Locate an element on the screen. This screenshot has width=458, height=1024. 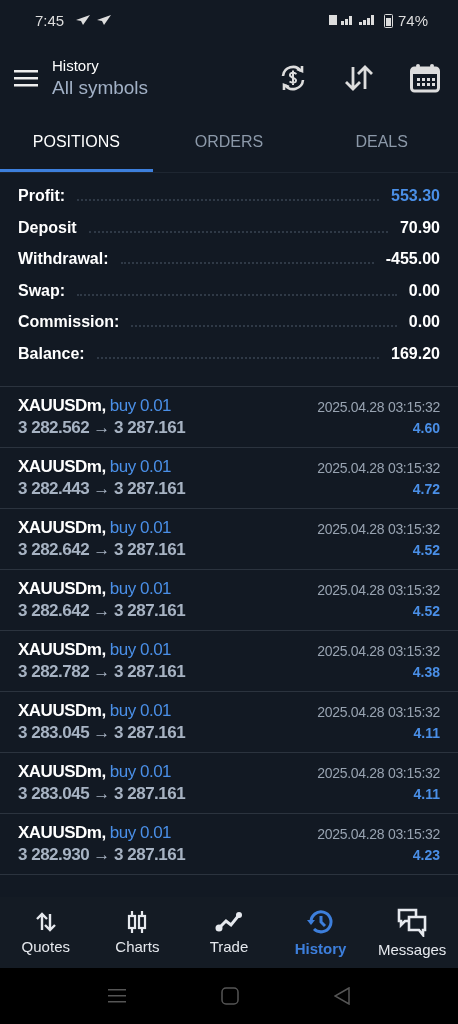
sort-icon is located at coordinates (359, 77).